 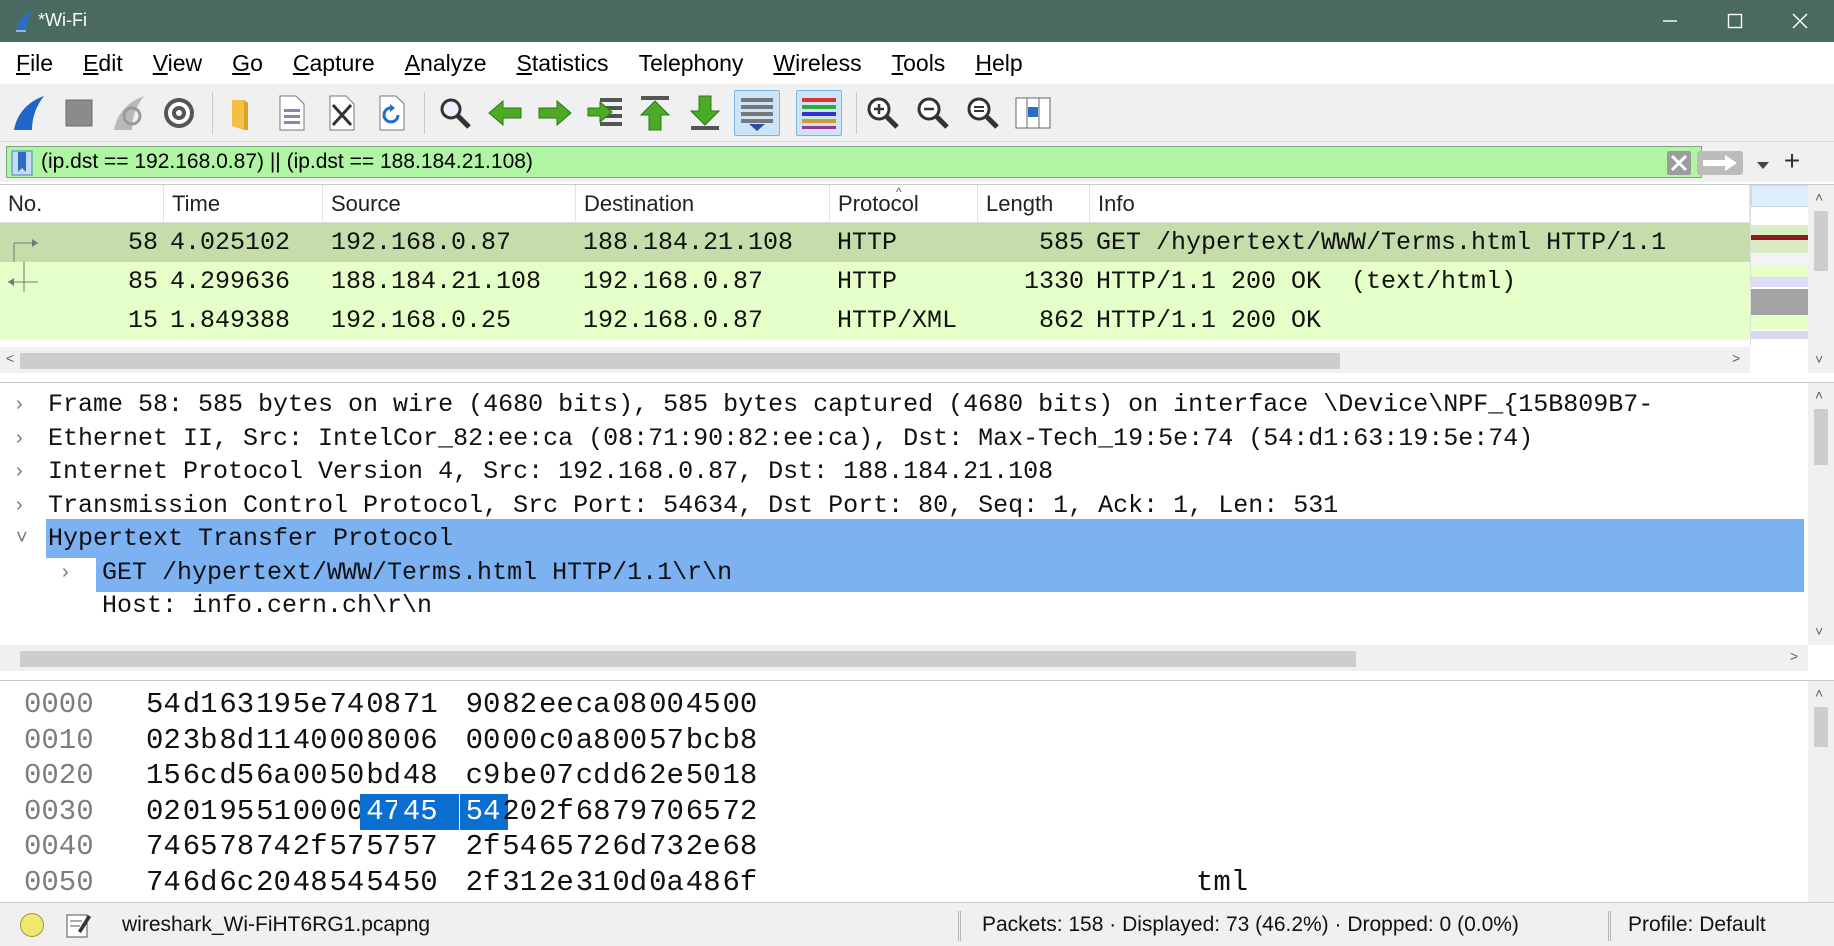 I want to click on column-header-no: No., so click(x=82, y=204).